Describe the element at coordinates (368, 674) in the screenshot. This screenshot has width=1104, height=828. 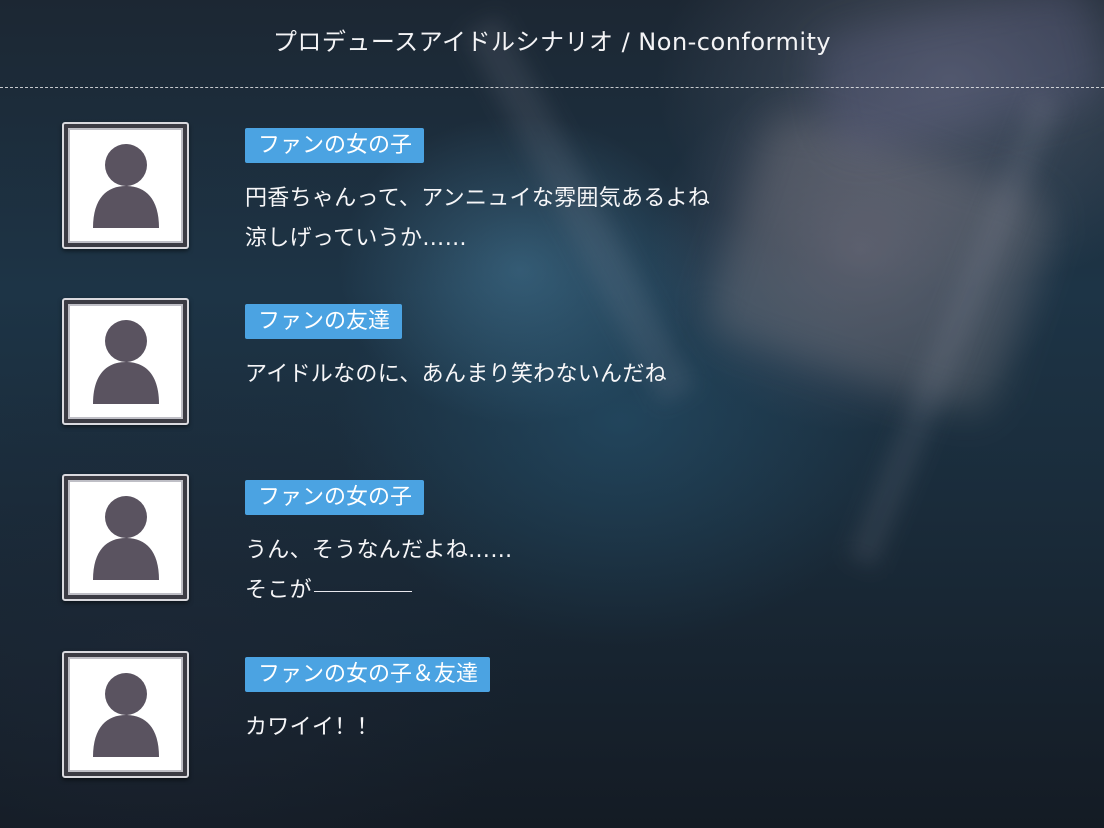
I see `speaker-name-tag: ファンの女の子＆友達` at that location.